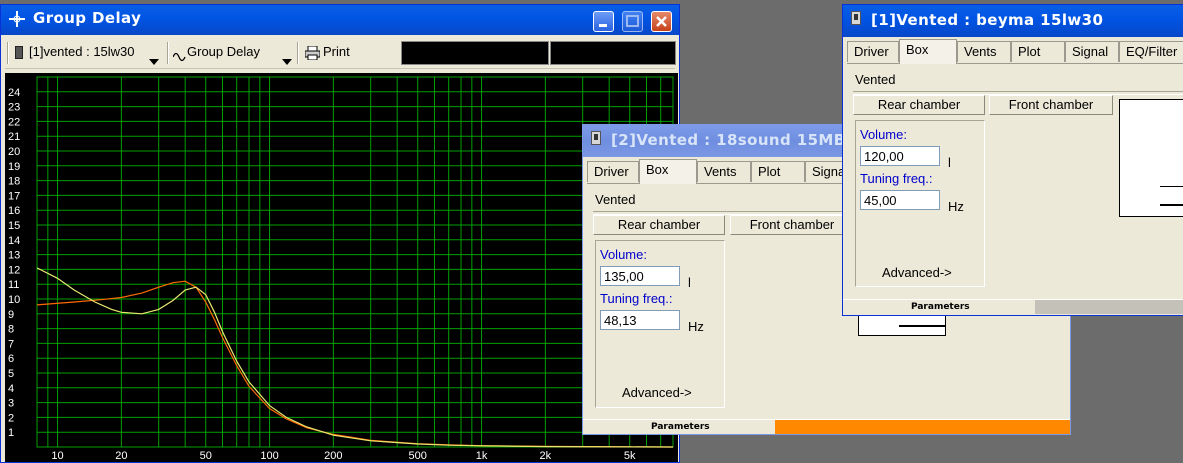 This screenshot has height=463, width=1183. I want to click on print-button: Print, so click(333, 53).